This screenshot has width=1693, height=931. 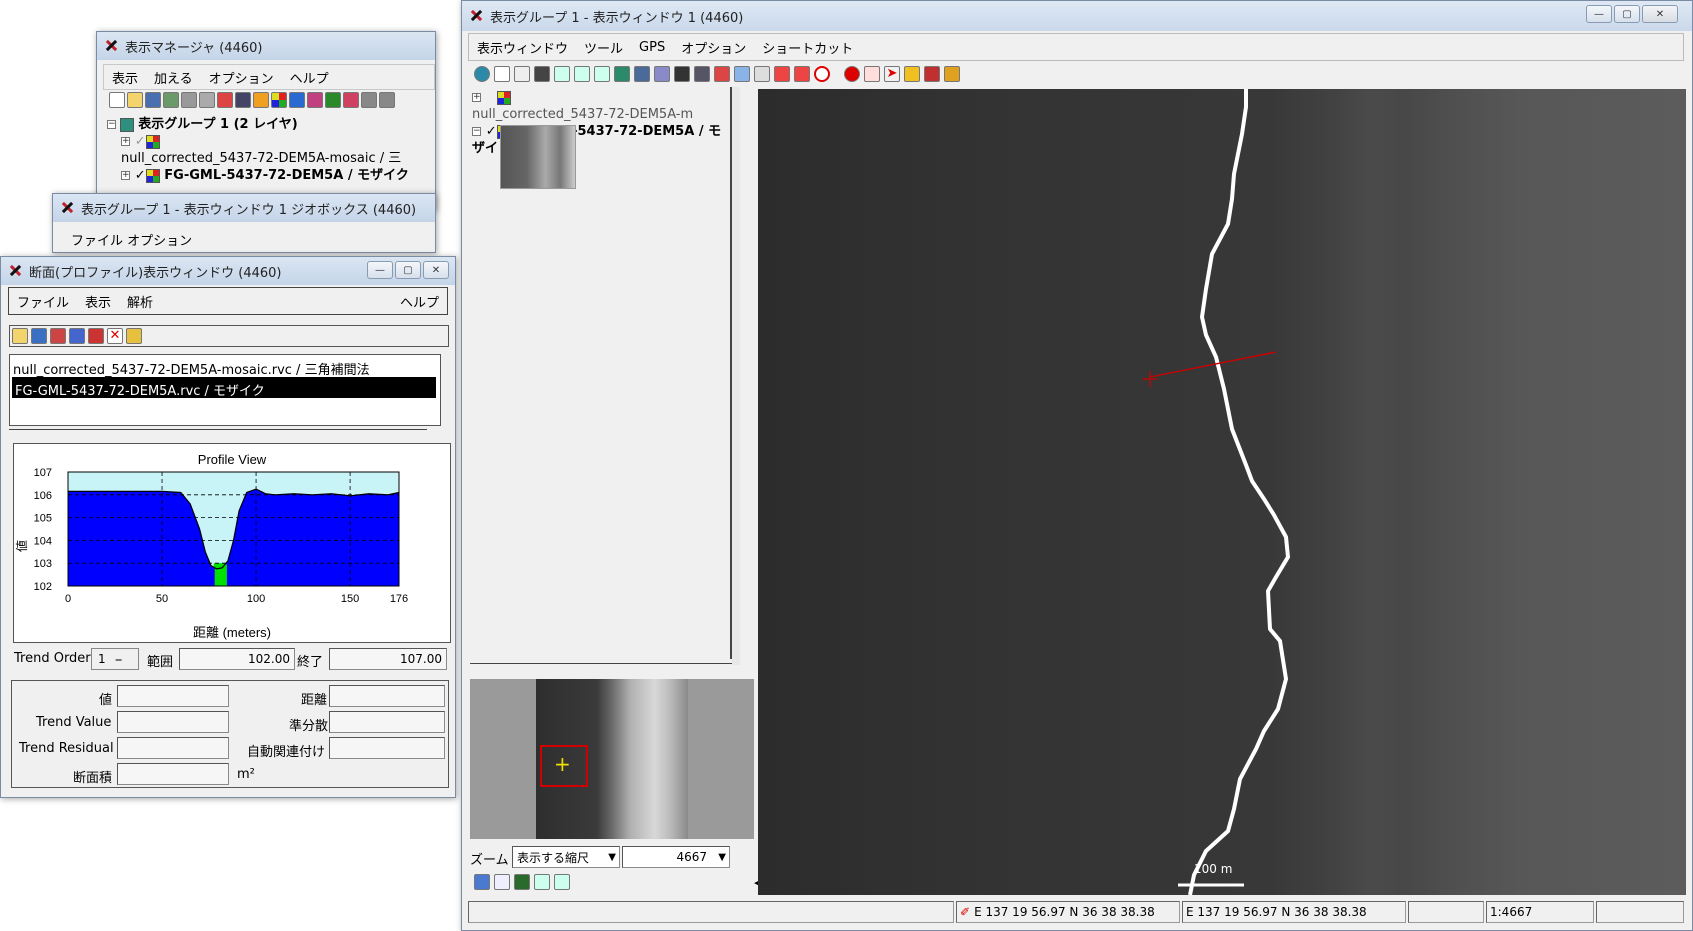 What do you see at coordinates (1077, 16) in the screenshot?
I see `main-titlebar: 表示グループ 1 - 表示ウィンドウ 1 (4460) — ▢ ✕` at bounding box center [1077, 16].